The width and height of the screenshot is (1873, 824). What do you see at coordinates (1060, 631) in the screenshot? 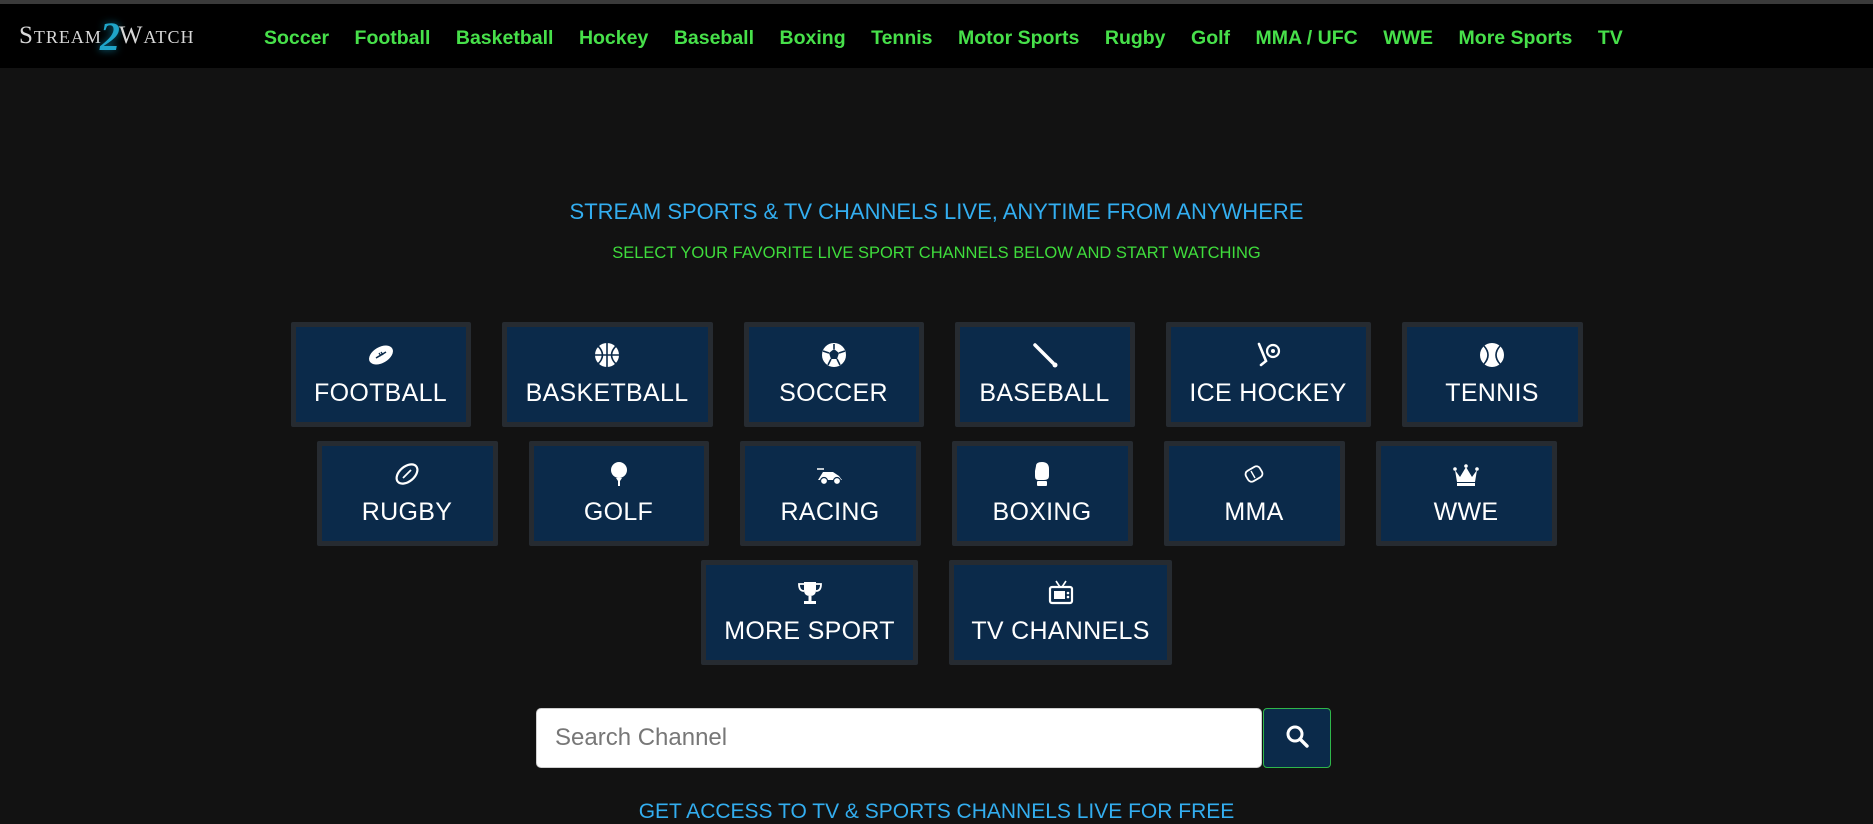
I see `tile-label: TV CHANNELS` at bounding box center [1060, 631].